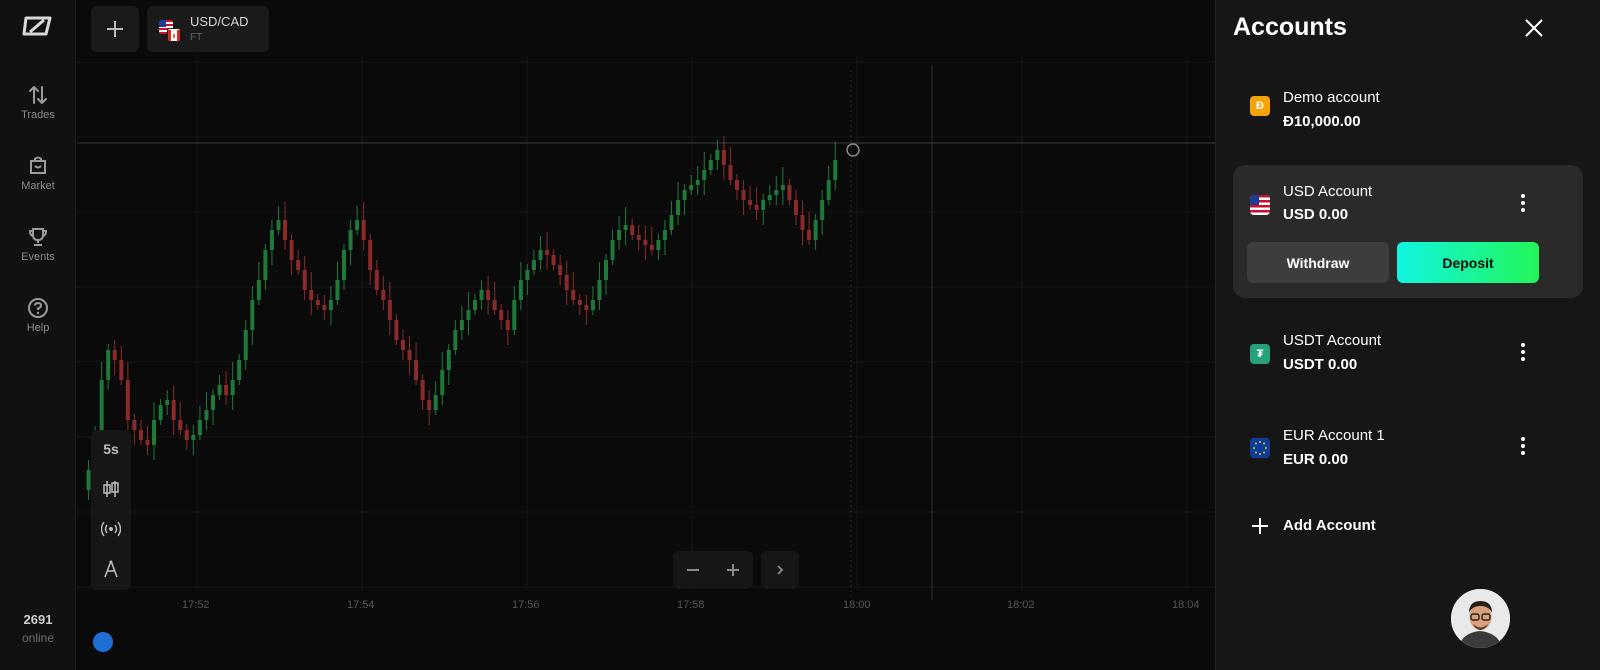  What do you see at coordinates (38, 308) in the screenshot?
I see `help-icon` at bounding box center [38, 308].